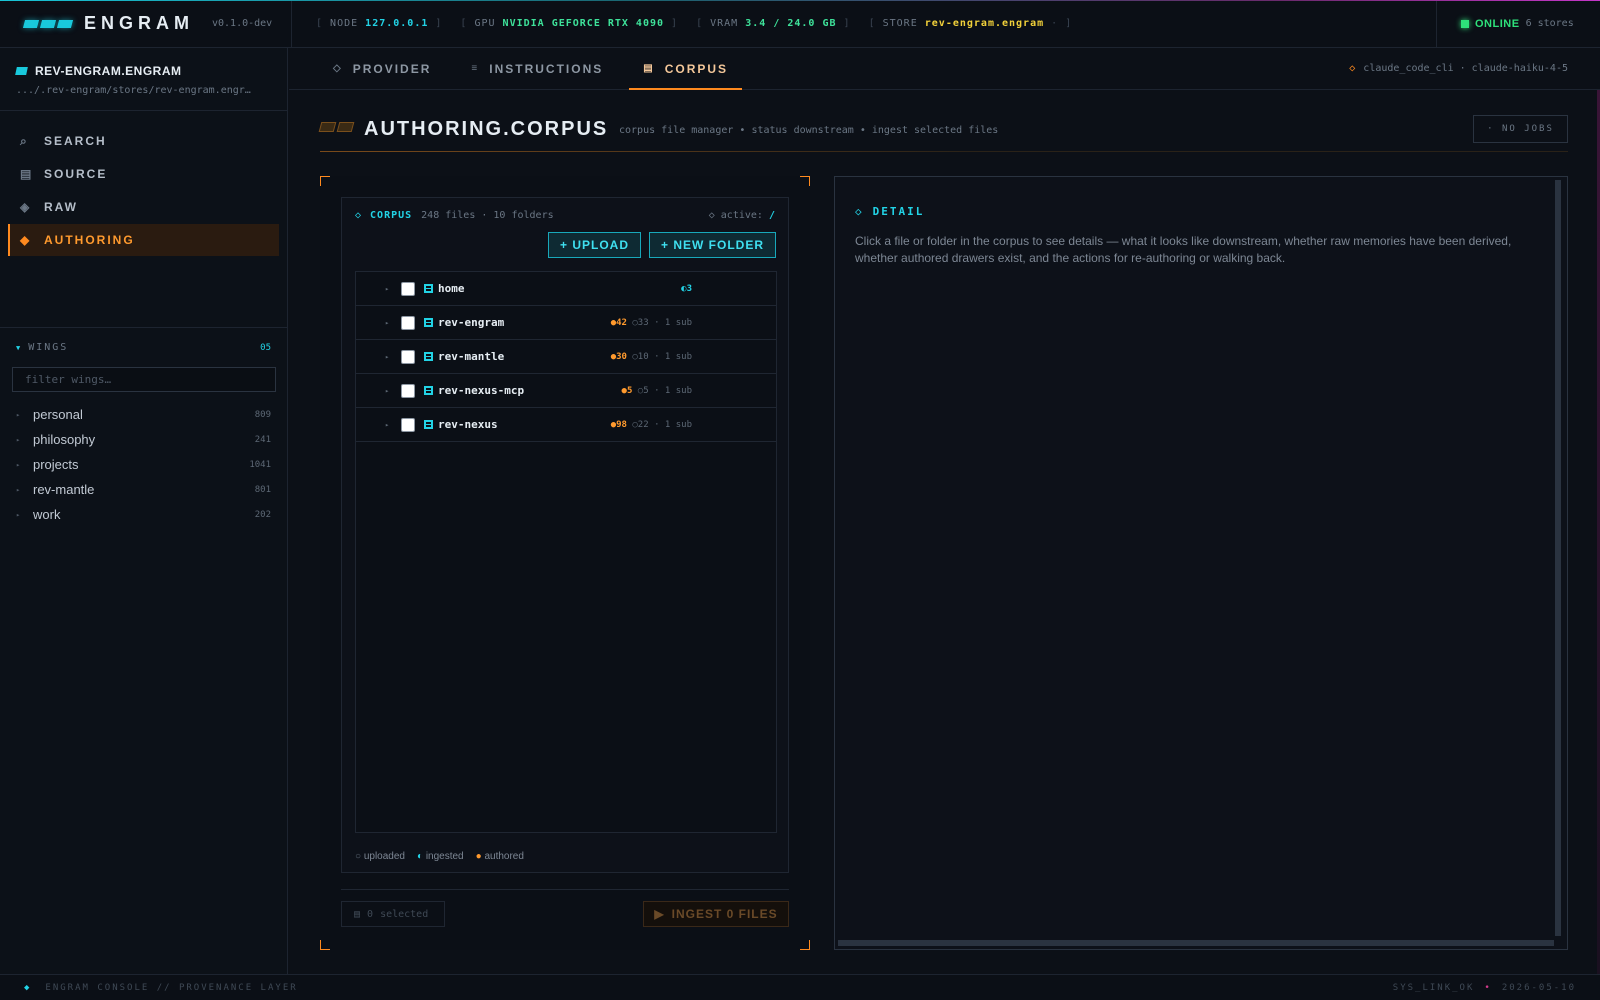  What do you see at coordinates (143, 141) in the screenshot?
I see `sidebar-item-search: ⌕ SEARCH` at bounding box center [143, 141].